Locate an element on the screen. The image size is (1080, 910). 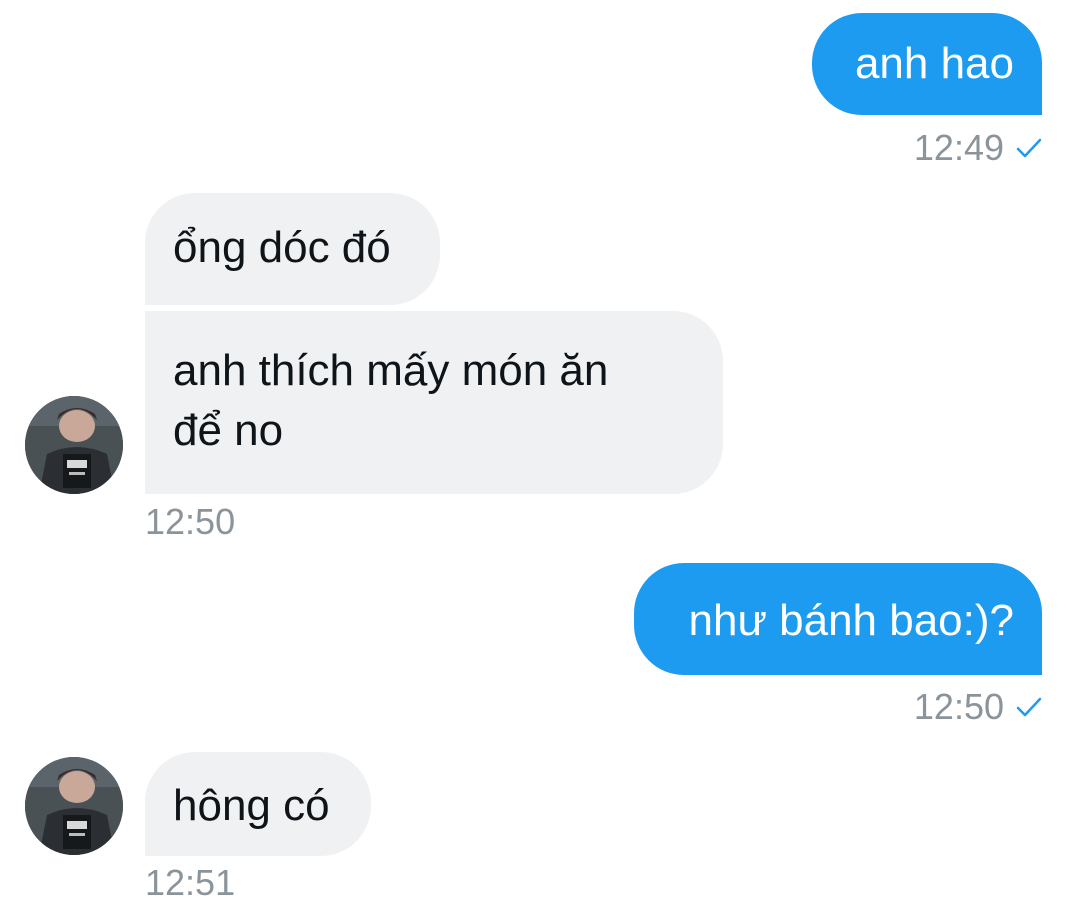
message-text: anh hao is located at coordinates (934, 63).